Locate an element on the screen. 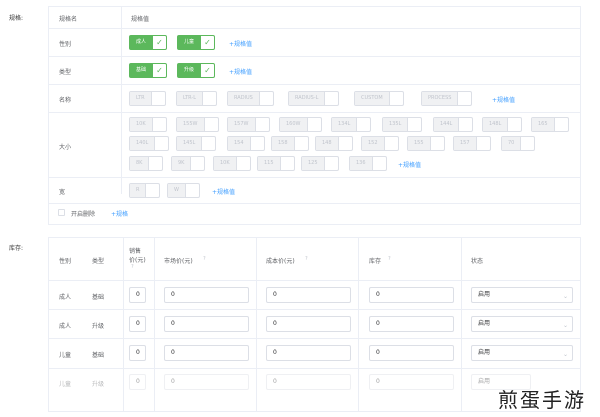  spec-value-tag: LTR-L is located at coordinates (197, 98).